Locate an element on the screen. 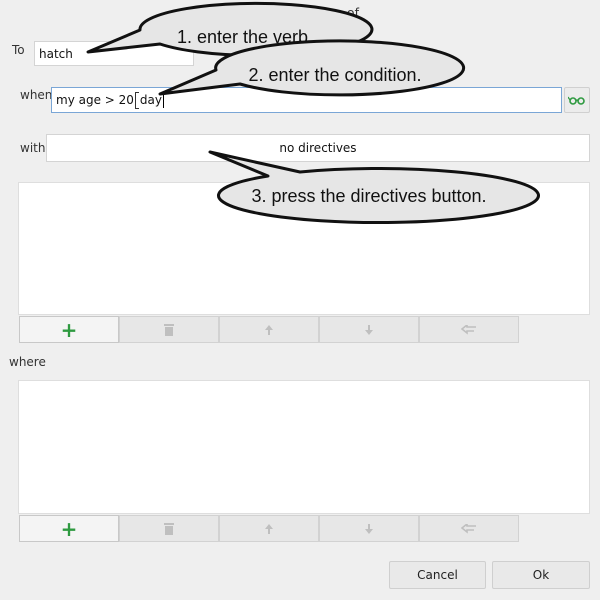  callout-text-3: 3. press the directives button. is located at coordinates (369, 195).